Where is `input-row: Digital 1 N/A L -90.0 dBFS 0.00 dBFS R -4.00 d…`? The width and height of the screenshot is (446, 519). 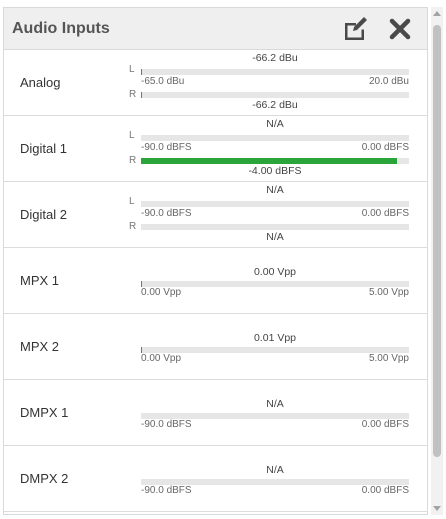 input-row: Digital 1 N/A L -90.0 dBFS 0.00 dBFS R -4.00 d… is located at coordinates (215, 149).